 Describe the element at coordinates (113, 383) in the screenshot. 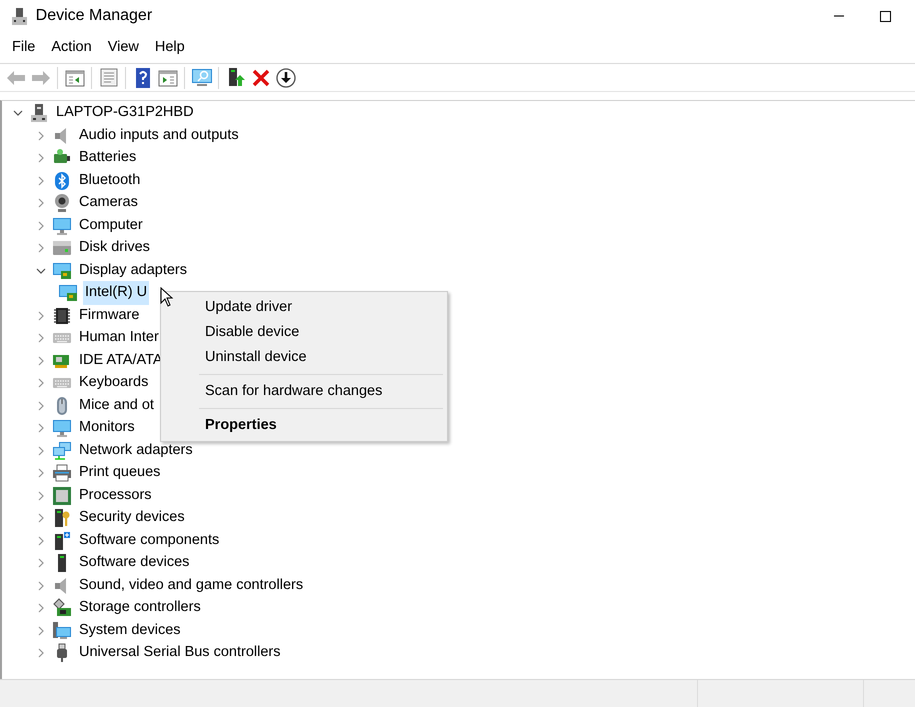

I see `tree-item: Keyboards` at that location.